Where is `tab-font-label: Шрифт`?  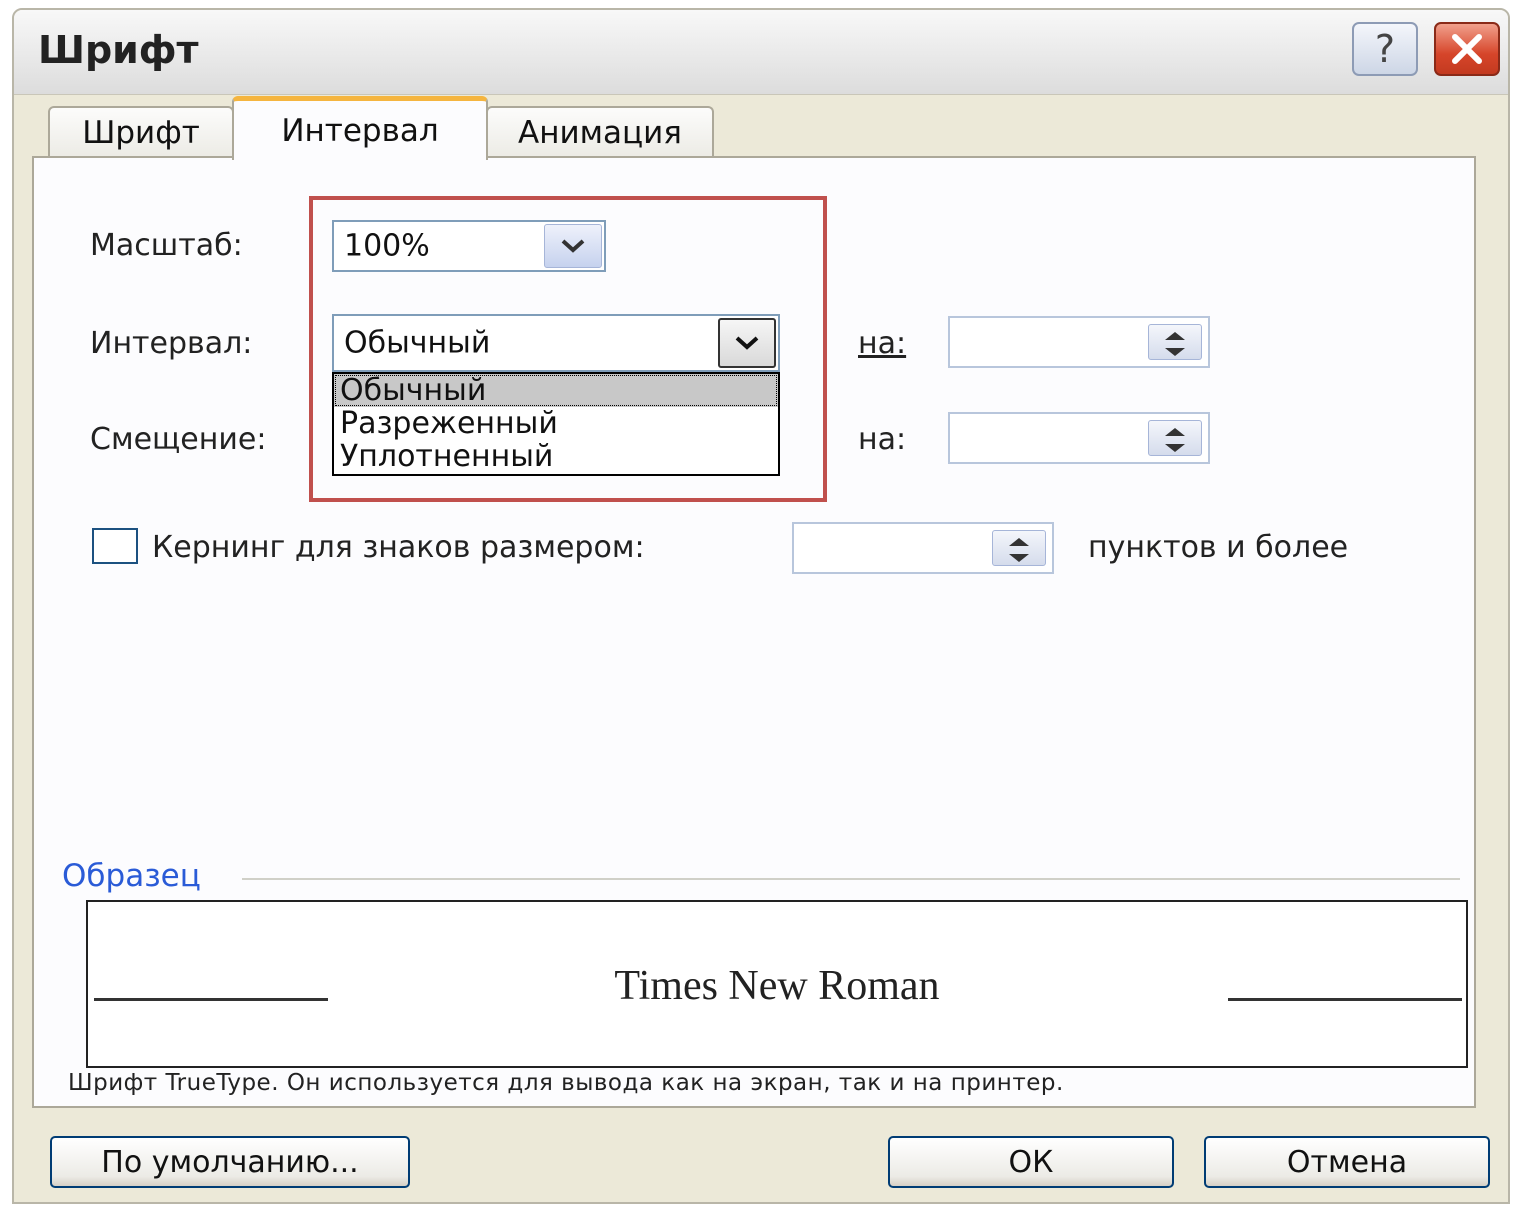
tab-font-label: Шрифт is located at coordinates (141, 133).